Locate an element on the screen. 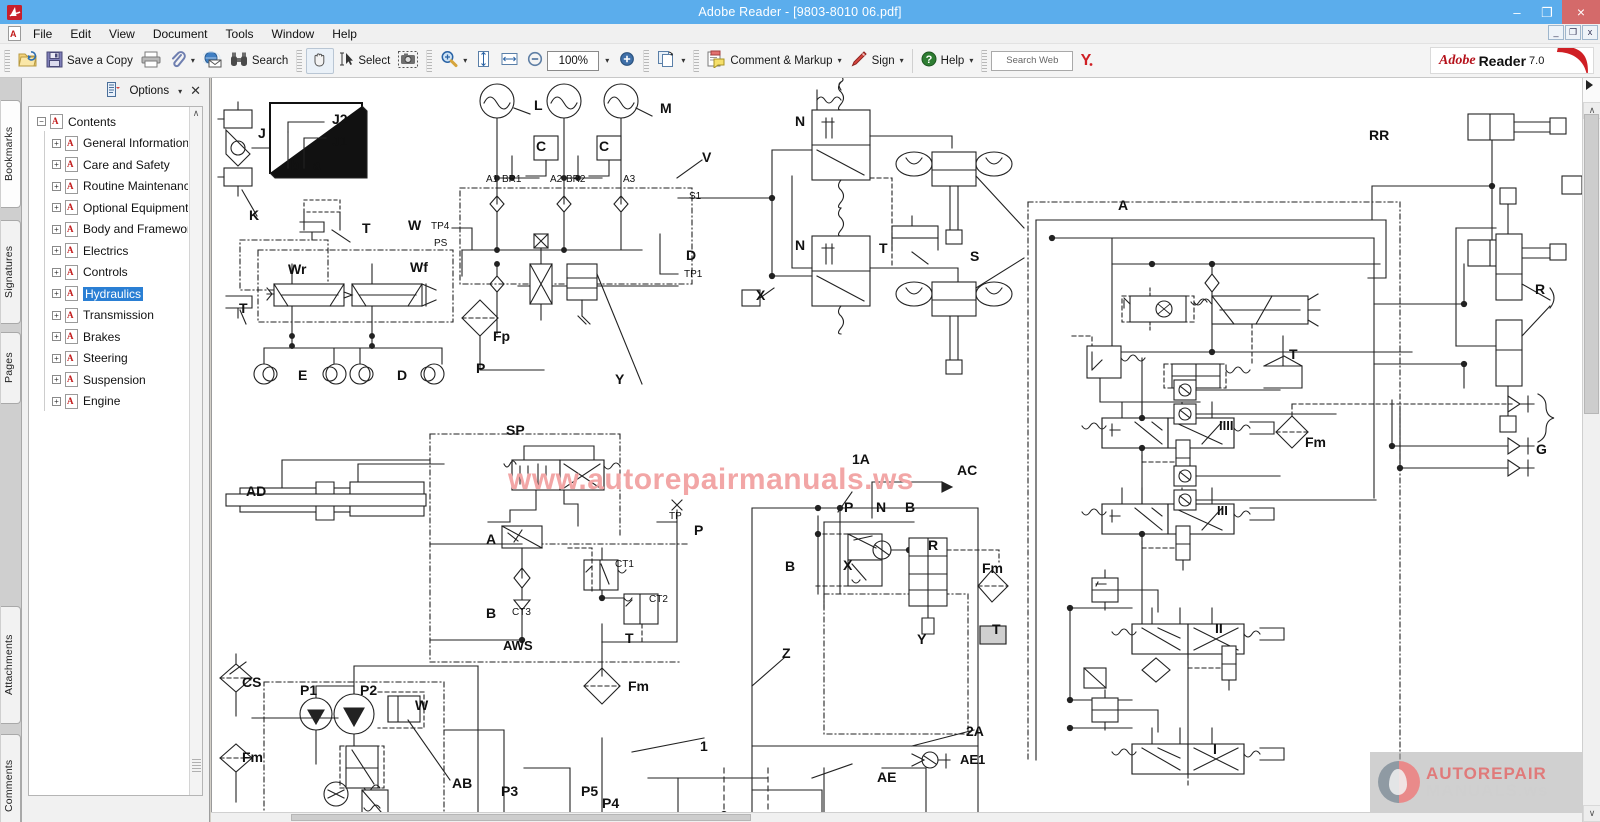  bookmark-node-general-information: + A General Information is located at coordinates (108, 144).